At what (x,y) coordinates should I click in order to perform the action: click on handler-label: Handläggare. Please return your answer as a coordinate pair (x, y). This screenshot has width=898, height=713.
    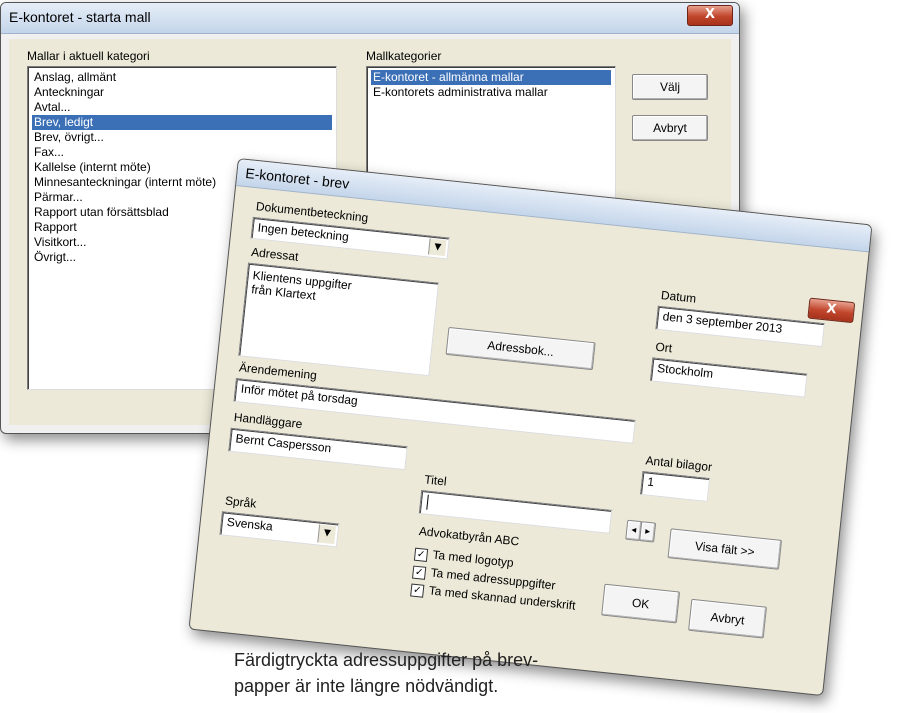
    Looking at the image, I should click on (268, 421).